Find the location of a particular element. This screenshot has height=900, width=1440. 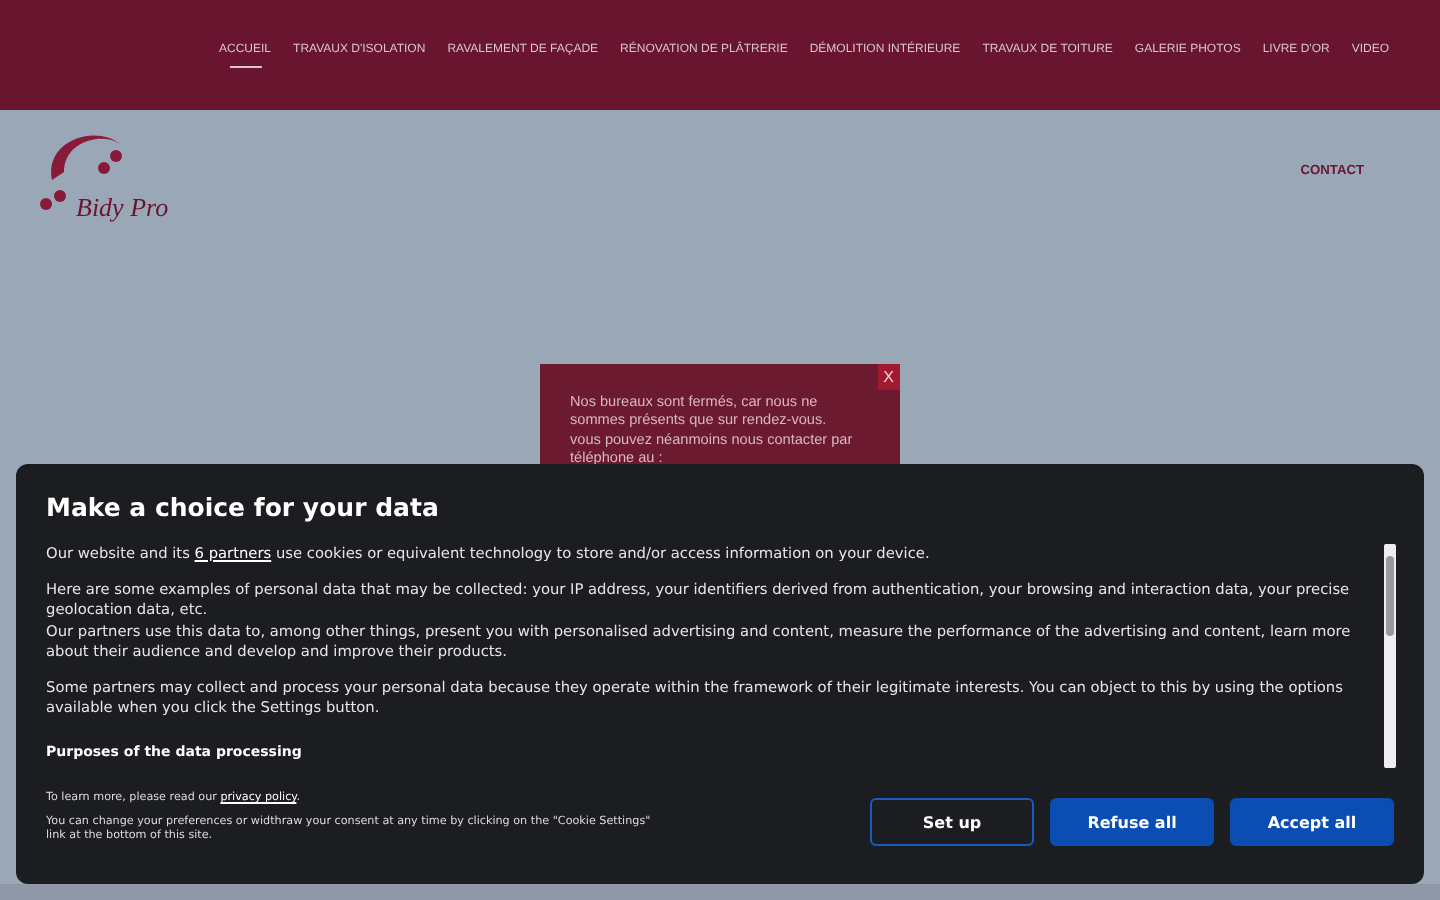

scrollbar is located at coordinates (1390, 656).